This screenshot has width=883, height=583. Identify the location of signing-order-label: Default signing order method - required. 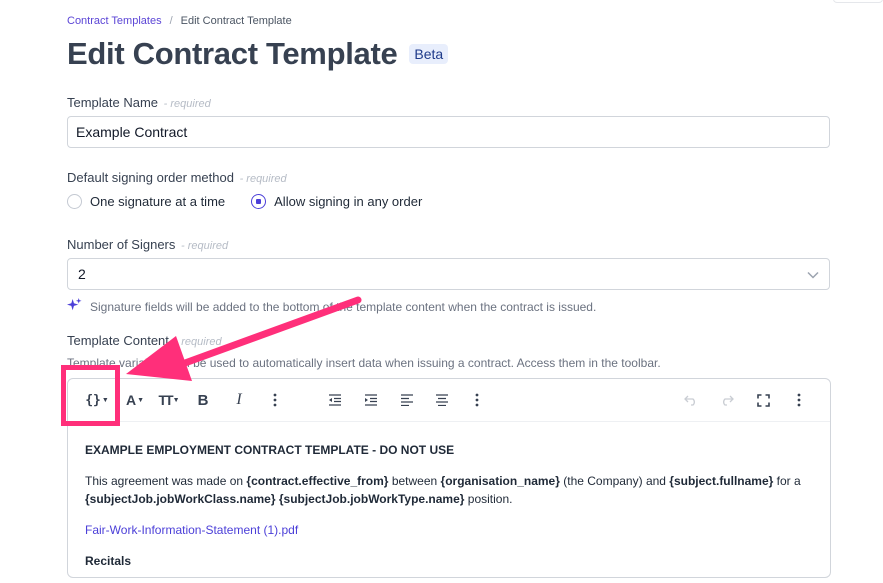
(177, 177).